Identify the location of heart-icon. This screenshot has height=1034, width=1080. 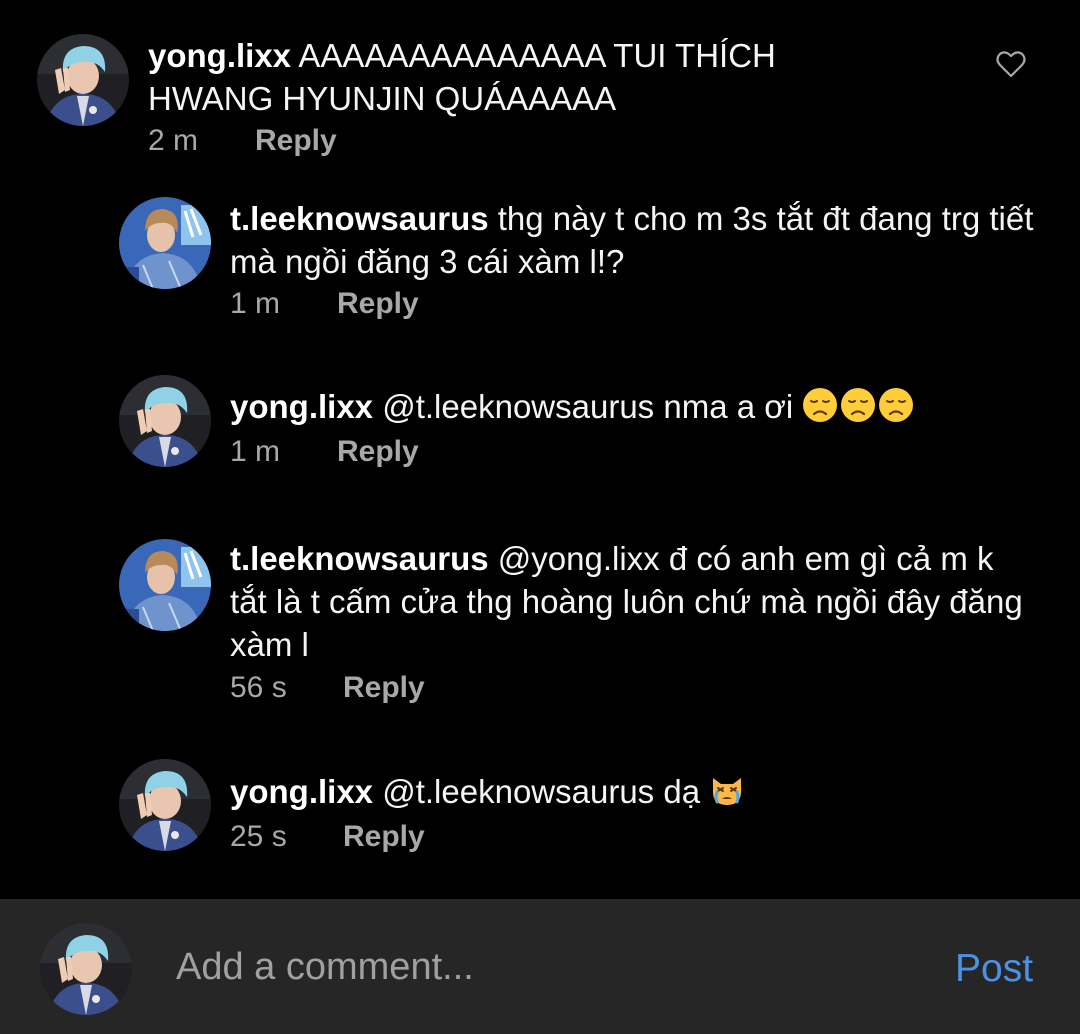
(1011, 64).